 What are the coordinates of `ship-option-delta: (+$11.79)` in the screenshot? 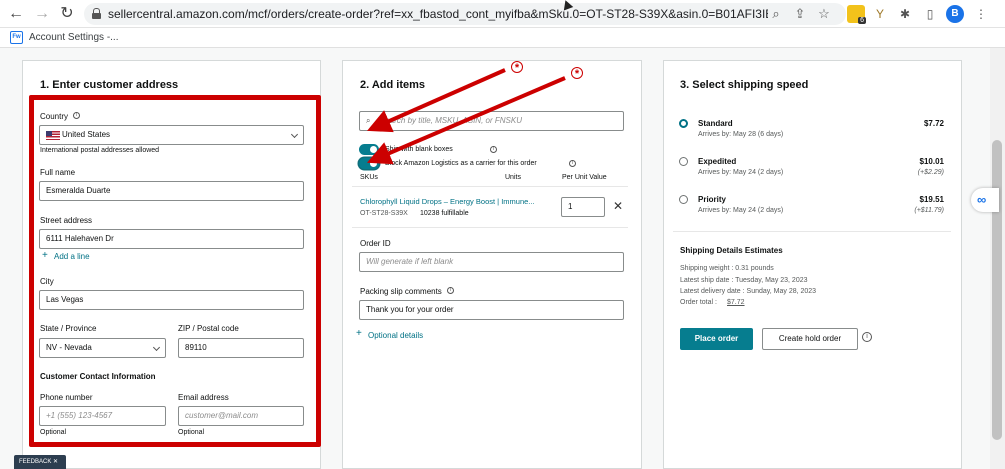 It's located at (929, 210).